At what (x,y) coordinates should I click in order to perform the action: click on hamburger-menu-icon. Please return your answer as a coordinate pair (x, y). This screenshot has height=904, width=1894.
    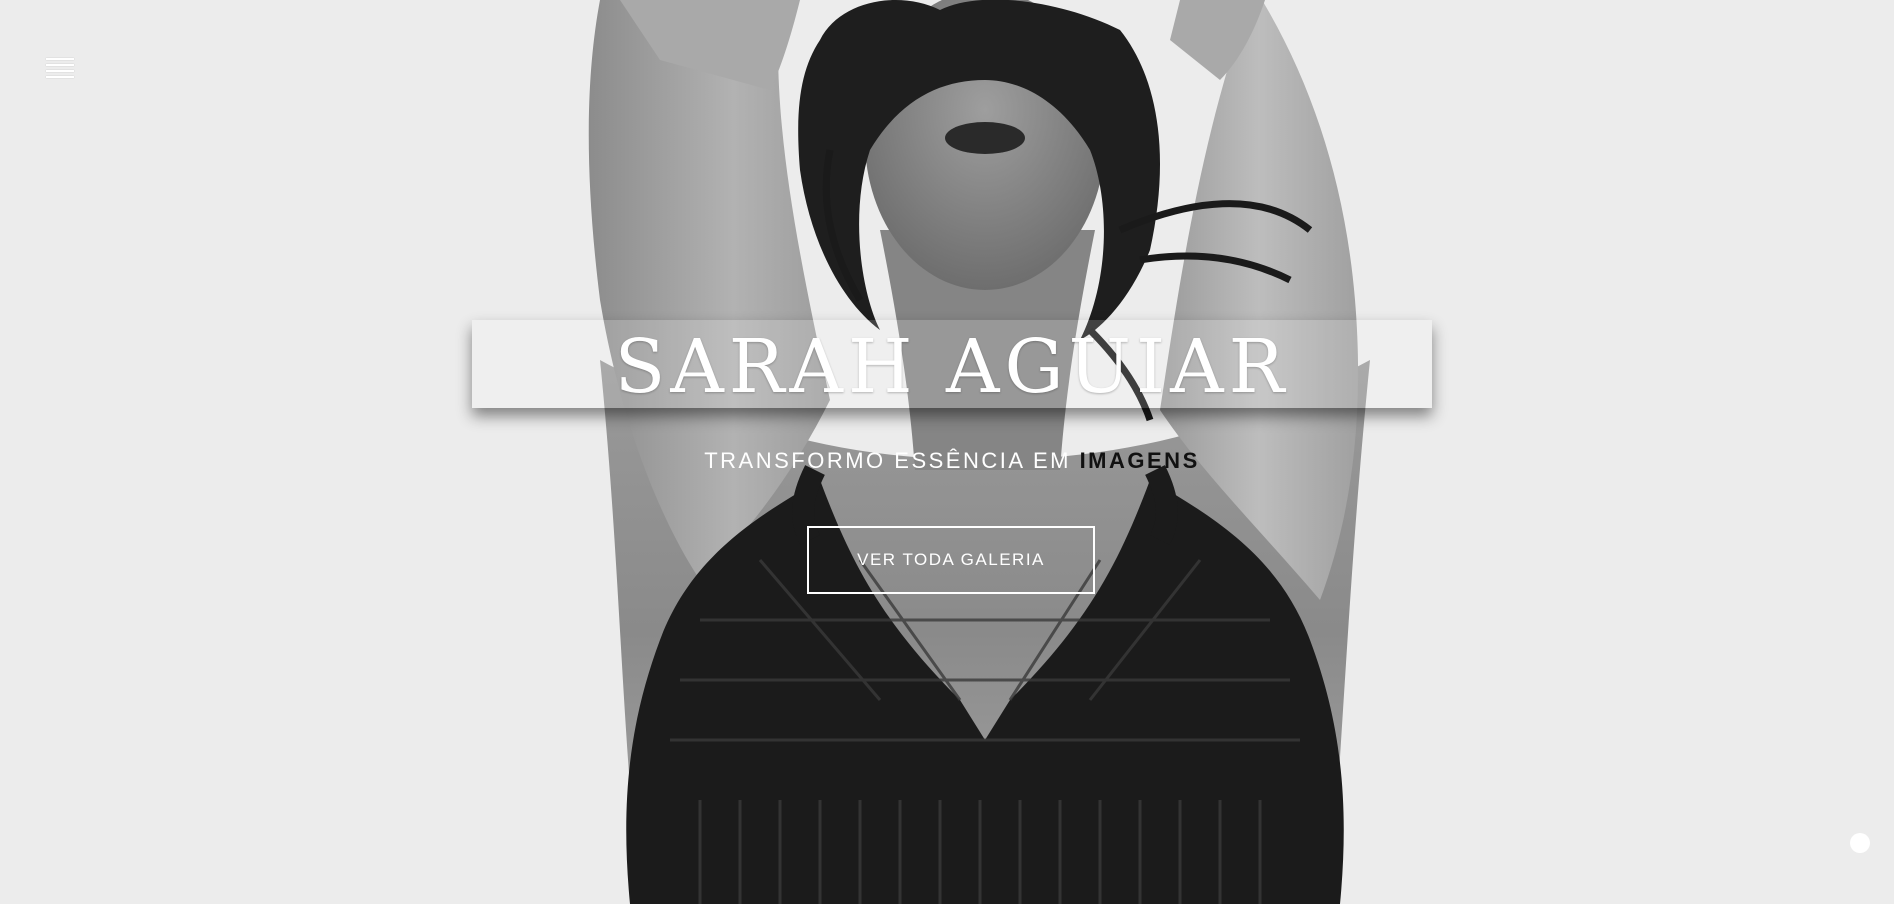
    Looking at the image, I should click on (60, 70).